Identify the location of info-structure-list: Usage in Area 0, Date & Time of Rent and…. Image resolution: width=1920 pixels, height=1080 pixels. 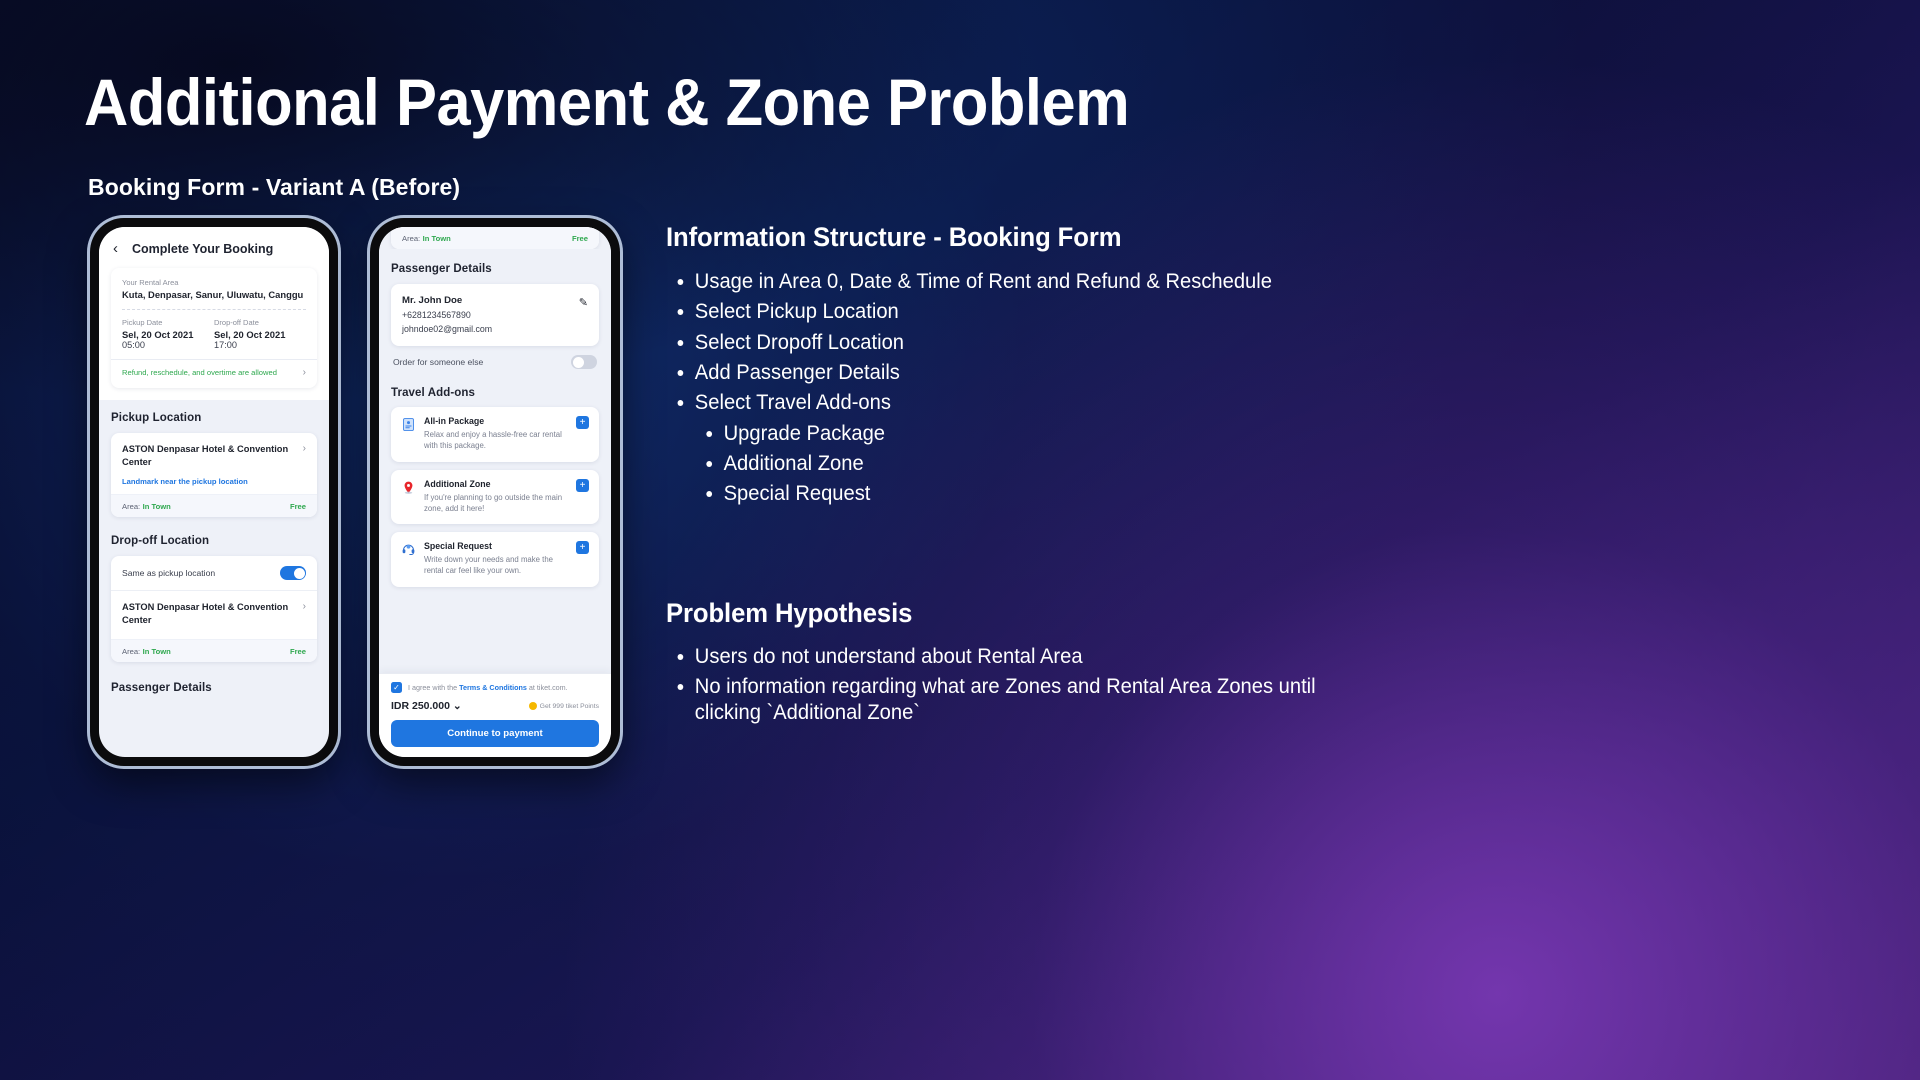
(1246, 388).